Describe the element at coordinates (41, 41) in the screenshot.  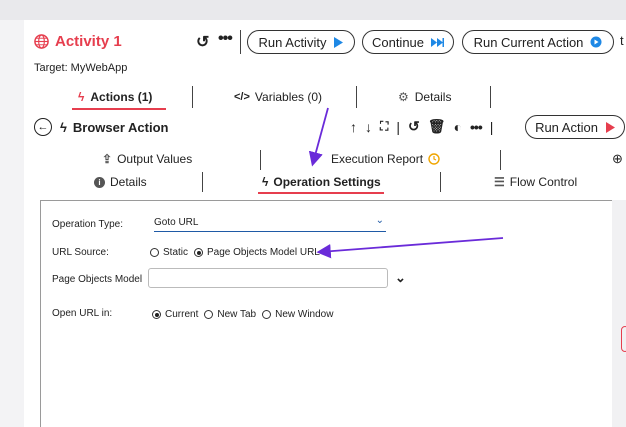
I see `globe-icon` at that location.